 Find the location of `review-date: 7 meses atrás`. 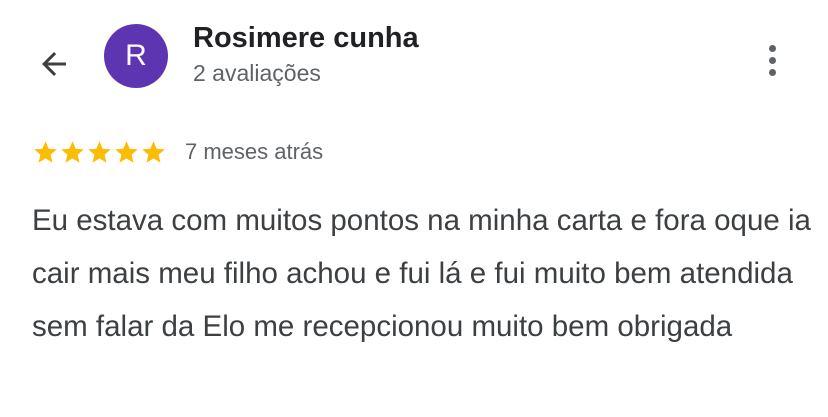

review-date: 7 meses atrás is located at coordinates (254, 151).